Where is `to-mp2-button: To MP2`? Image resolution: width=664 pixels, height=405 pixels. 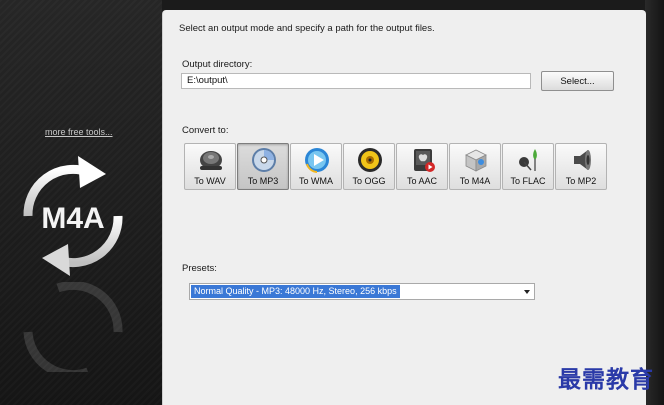 to-mp2-button: To MP2 is located at coordinates (581, 166).